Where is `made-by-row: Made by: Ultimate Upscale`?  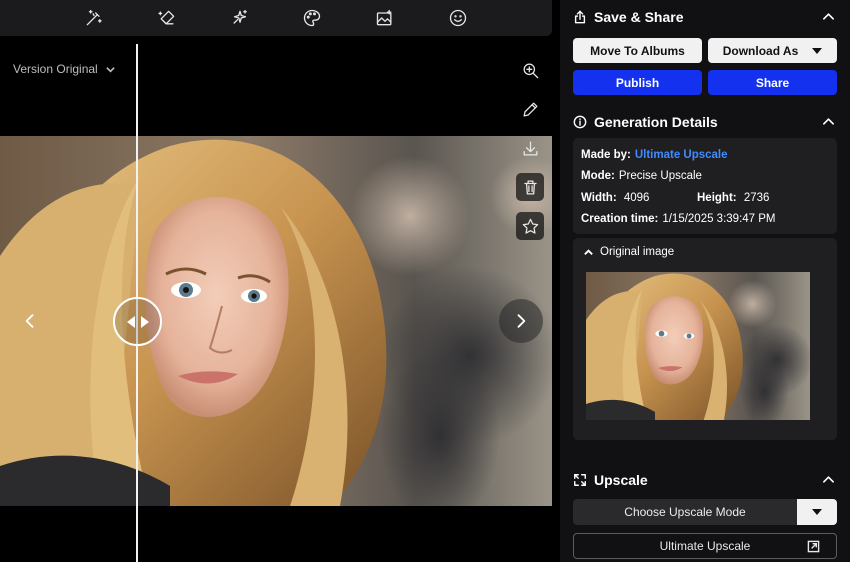
made-by-row: Made by: Ultimate Upscale is located at coordinates (705, 155).